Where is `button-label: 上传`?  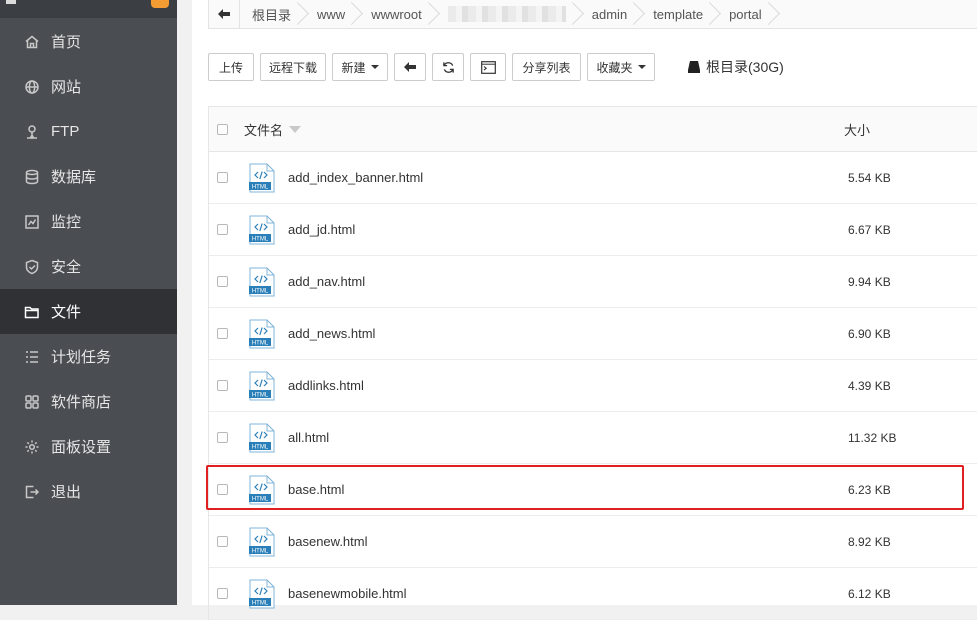
button-label: 上传 is located at coordinates (230, 67).